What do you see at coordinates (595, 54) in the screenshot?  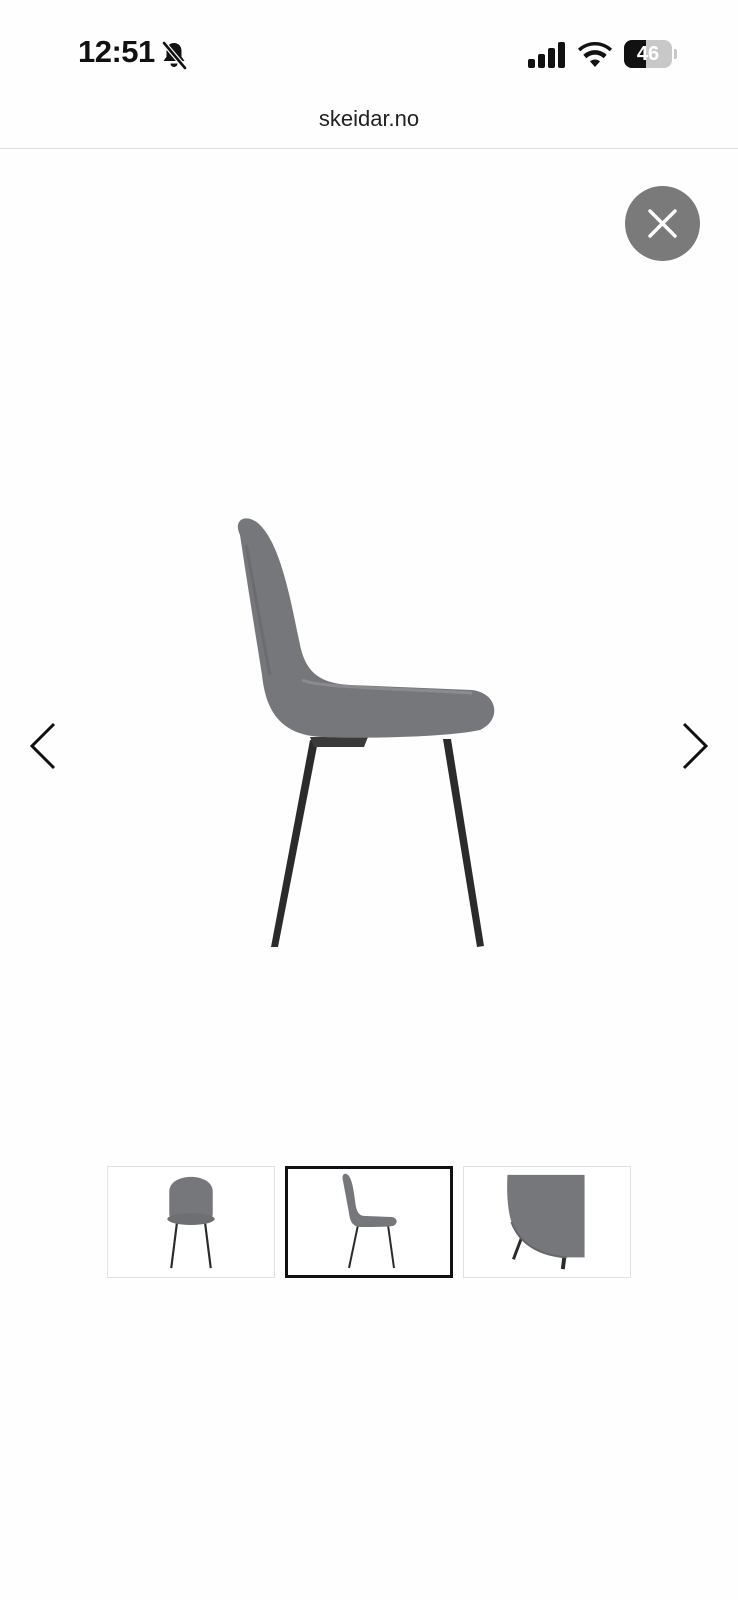 I see `wifi-icon` at bounding box center [595, 54].